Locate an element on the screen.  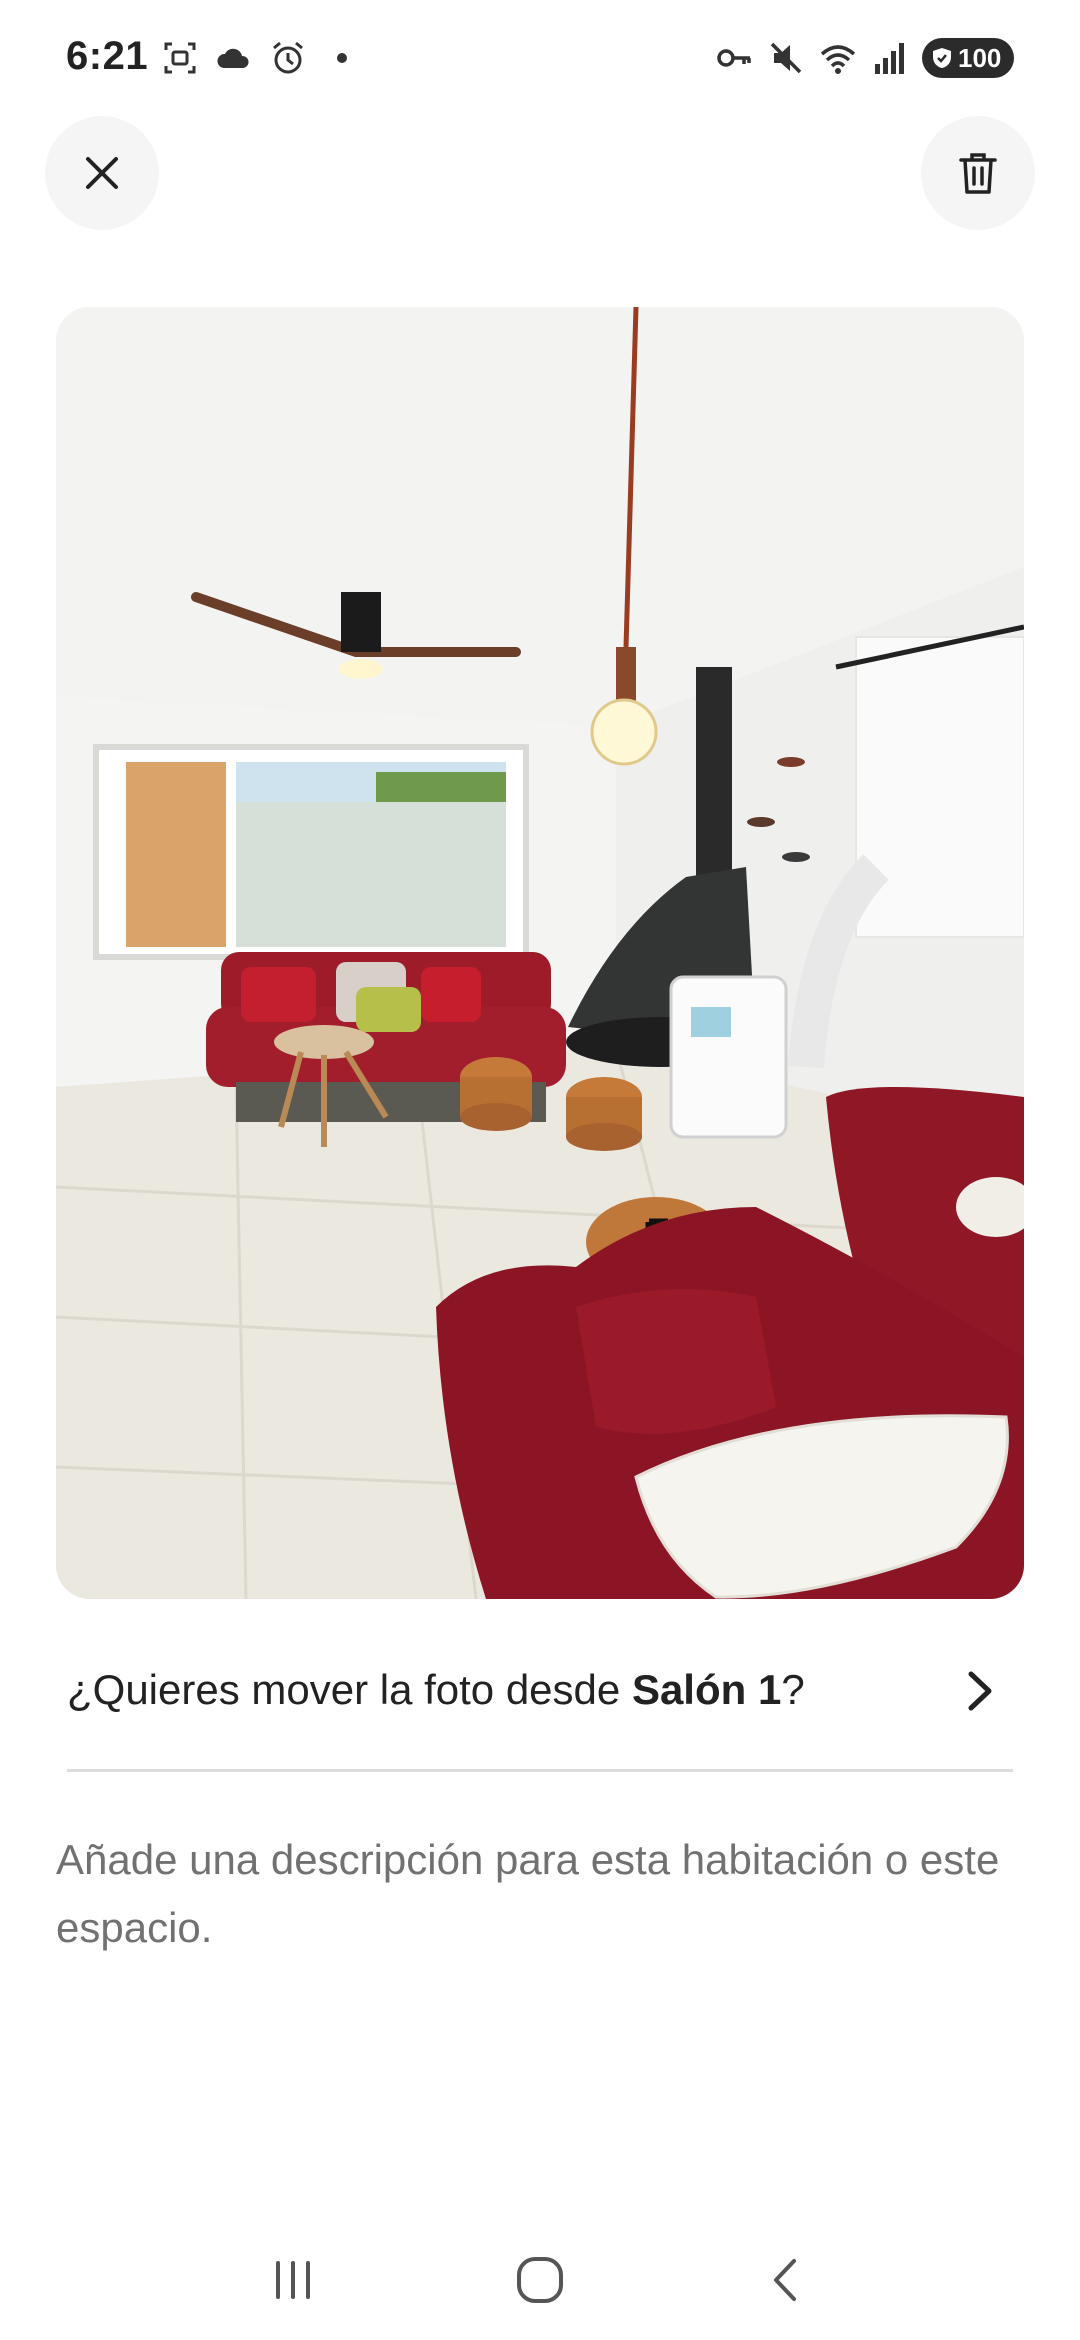
move-photo-text: ¿Quieres mover la foto desde Salón 1? is located at coordinates (436, 1704).